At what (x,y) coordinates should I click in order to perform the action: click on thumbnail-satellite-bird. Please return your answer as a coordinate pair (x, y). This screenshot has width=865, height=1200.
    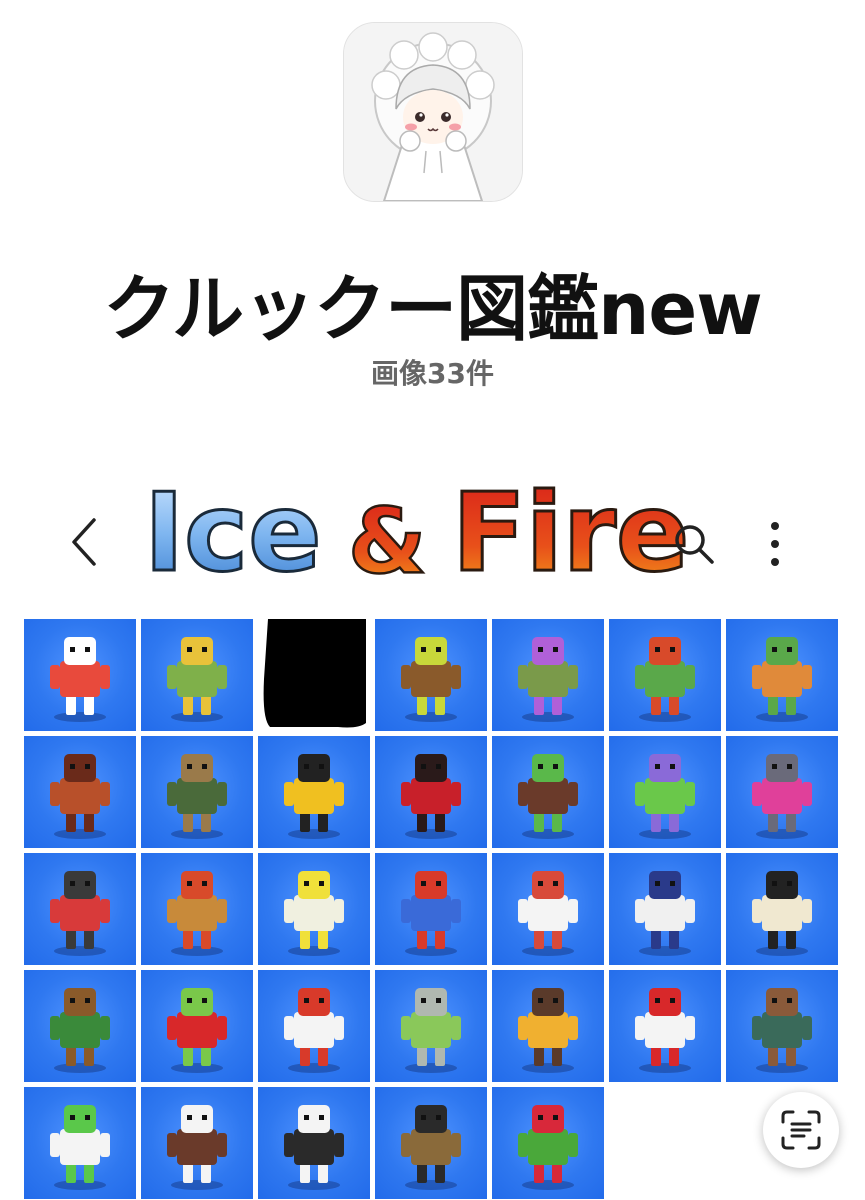
    Looking at the image, I should click on (665, 909).